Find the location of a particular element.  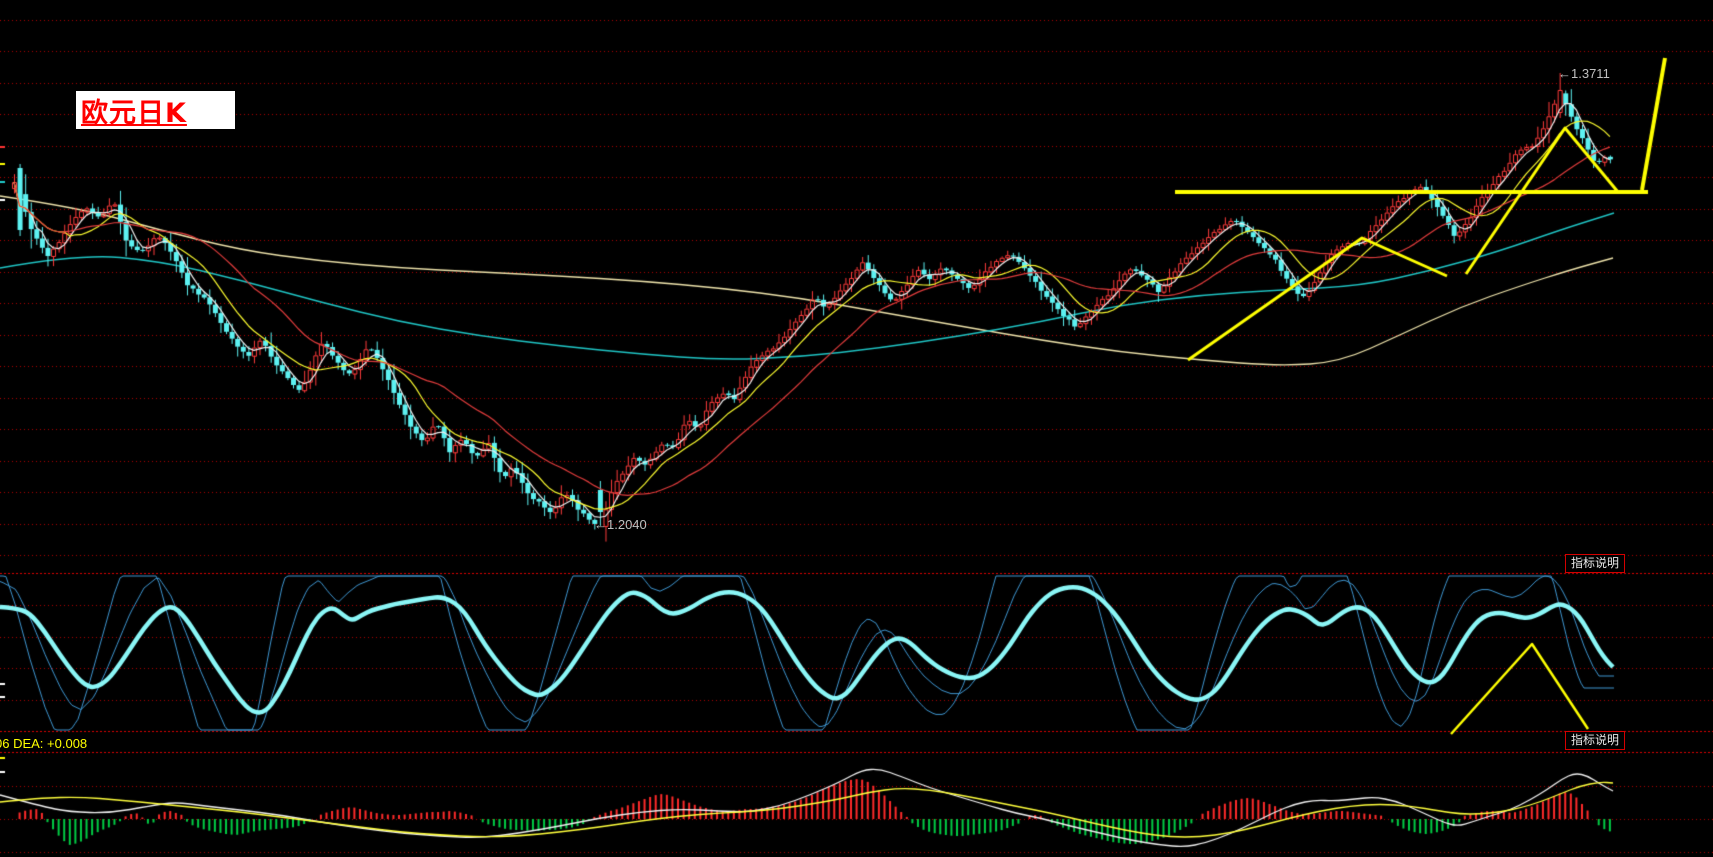

macd-readout: 06 DEA: +0.008 is located at coordinates (44, 743).